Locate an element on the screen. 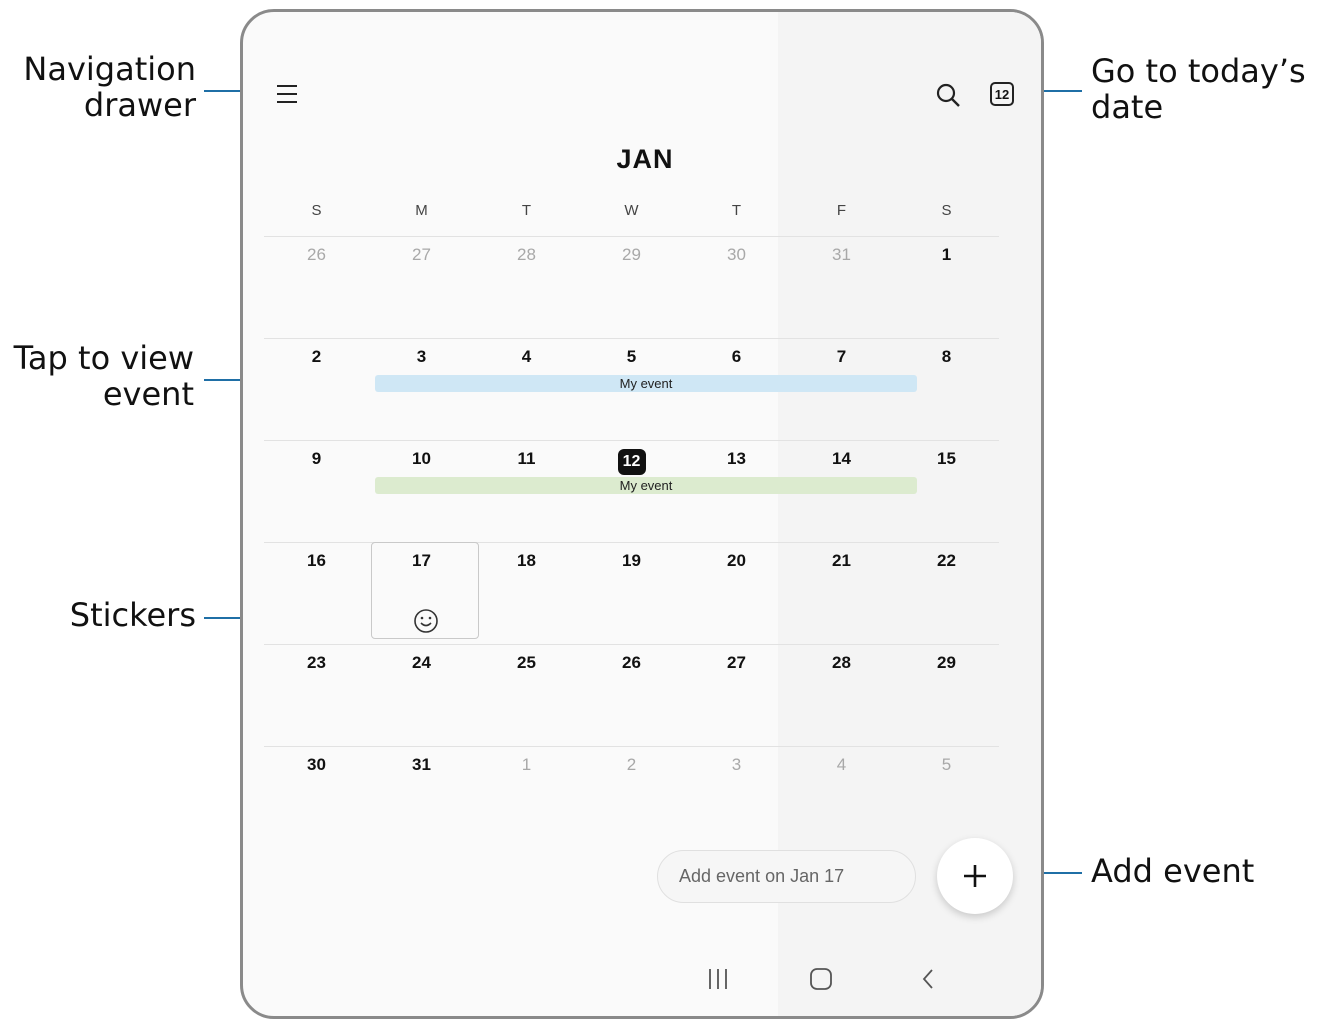 This screenshot has width=1322, height=1019. weekday-label: F is located at coordinates (841, 210).